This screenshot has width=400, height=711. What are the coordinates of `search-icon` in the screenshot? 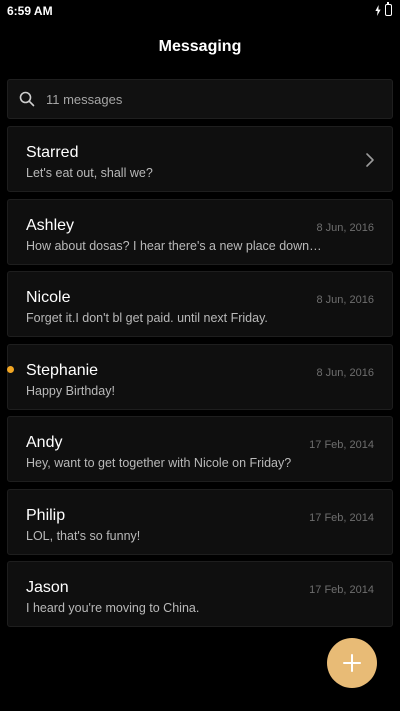 It's located at (27, 99).